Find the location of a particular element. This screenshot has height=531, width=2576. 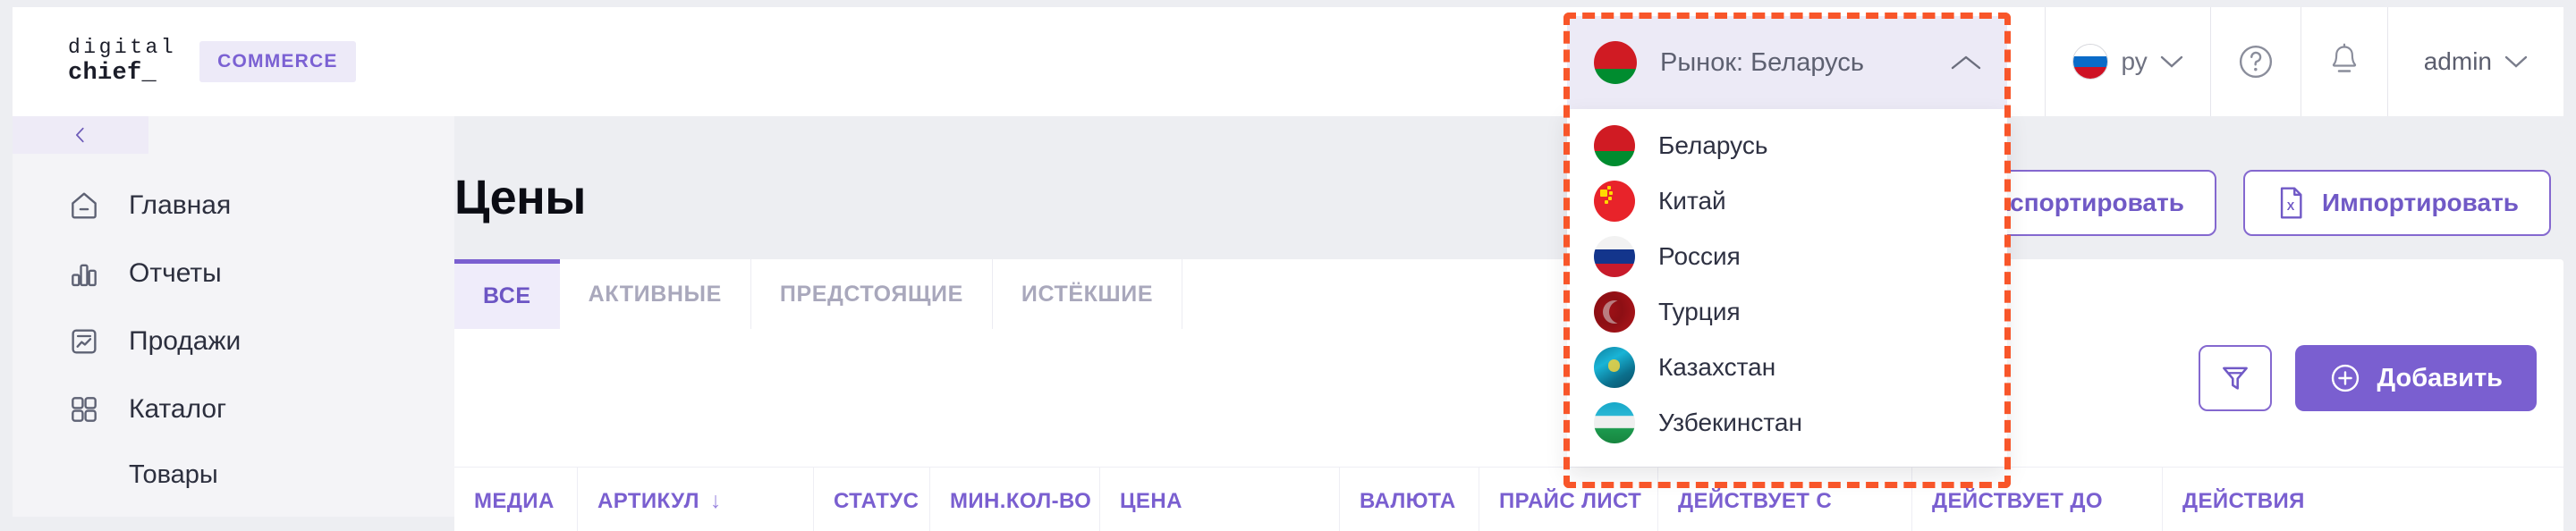

logo: digital chief_ is located at coordinates (122, 62).